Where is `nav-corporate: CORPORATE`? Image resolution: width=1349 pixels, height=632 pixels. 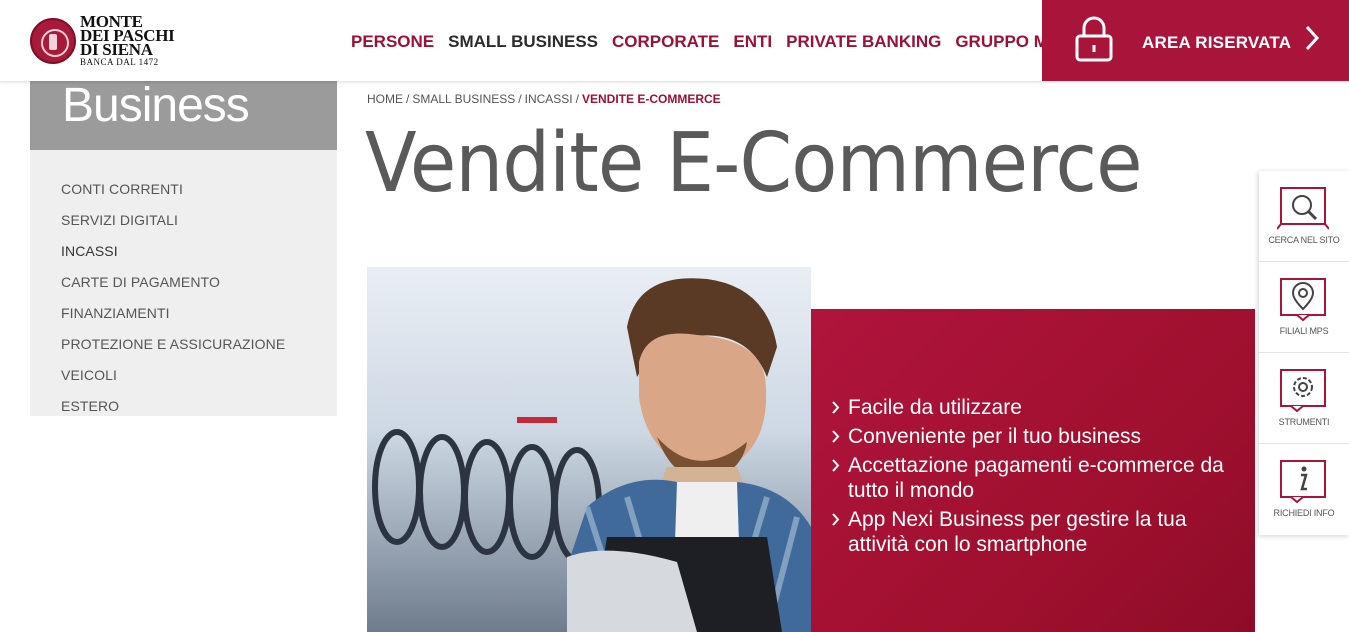
nav-corporate: CORPORATE is located at coordinates (665, 42).